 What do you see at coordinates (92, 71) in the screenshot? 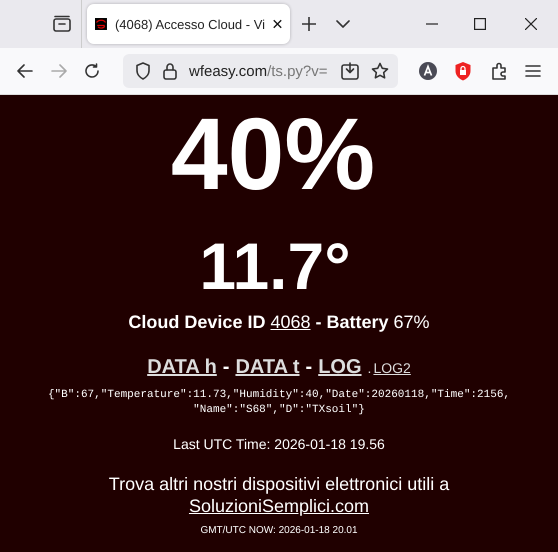
I see `reload-icon` at bounding box center [92, 71].